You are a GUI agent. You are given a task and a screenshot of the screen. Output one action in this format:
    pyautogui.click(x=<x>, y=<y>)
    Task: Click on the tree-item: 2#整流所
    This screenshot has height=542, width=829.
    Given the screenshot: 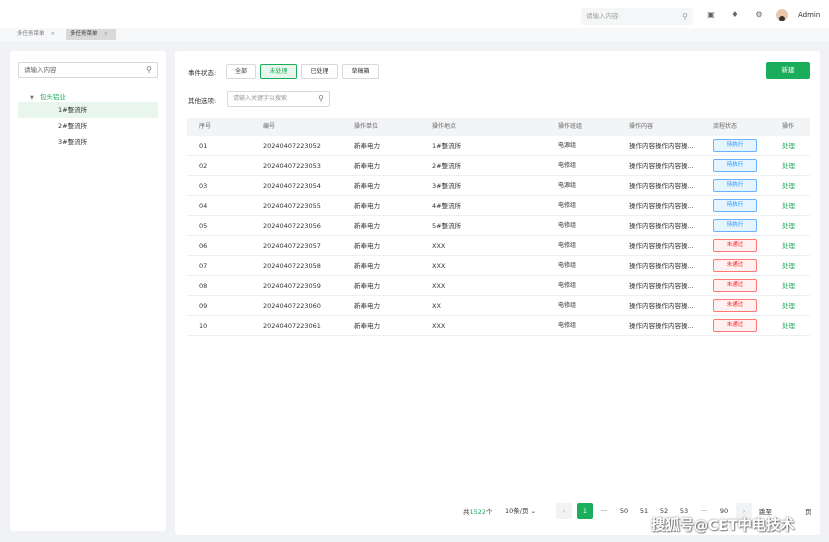 What is the action you would take?
    pyautogui.click(x=88, y=126)
    